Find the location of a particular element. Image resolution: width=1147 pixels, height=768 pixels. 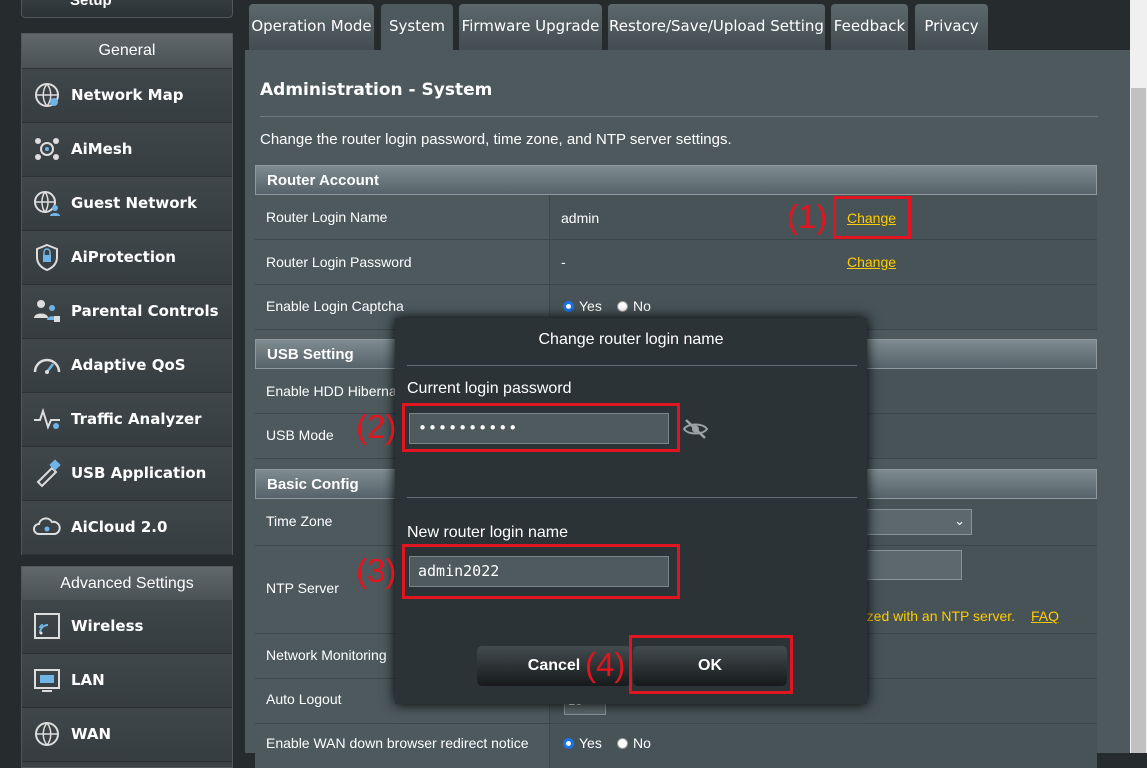

sidebar-item-lan: LAN is located at coordinates (127, 681).